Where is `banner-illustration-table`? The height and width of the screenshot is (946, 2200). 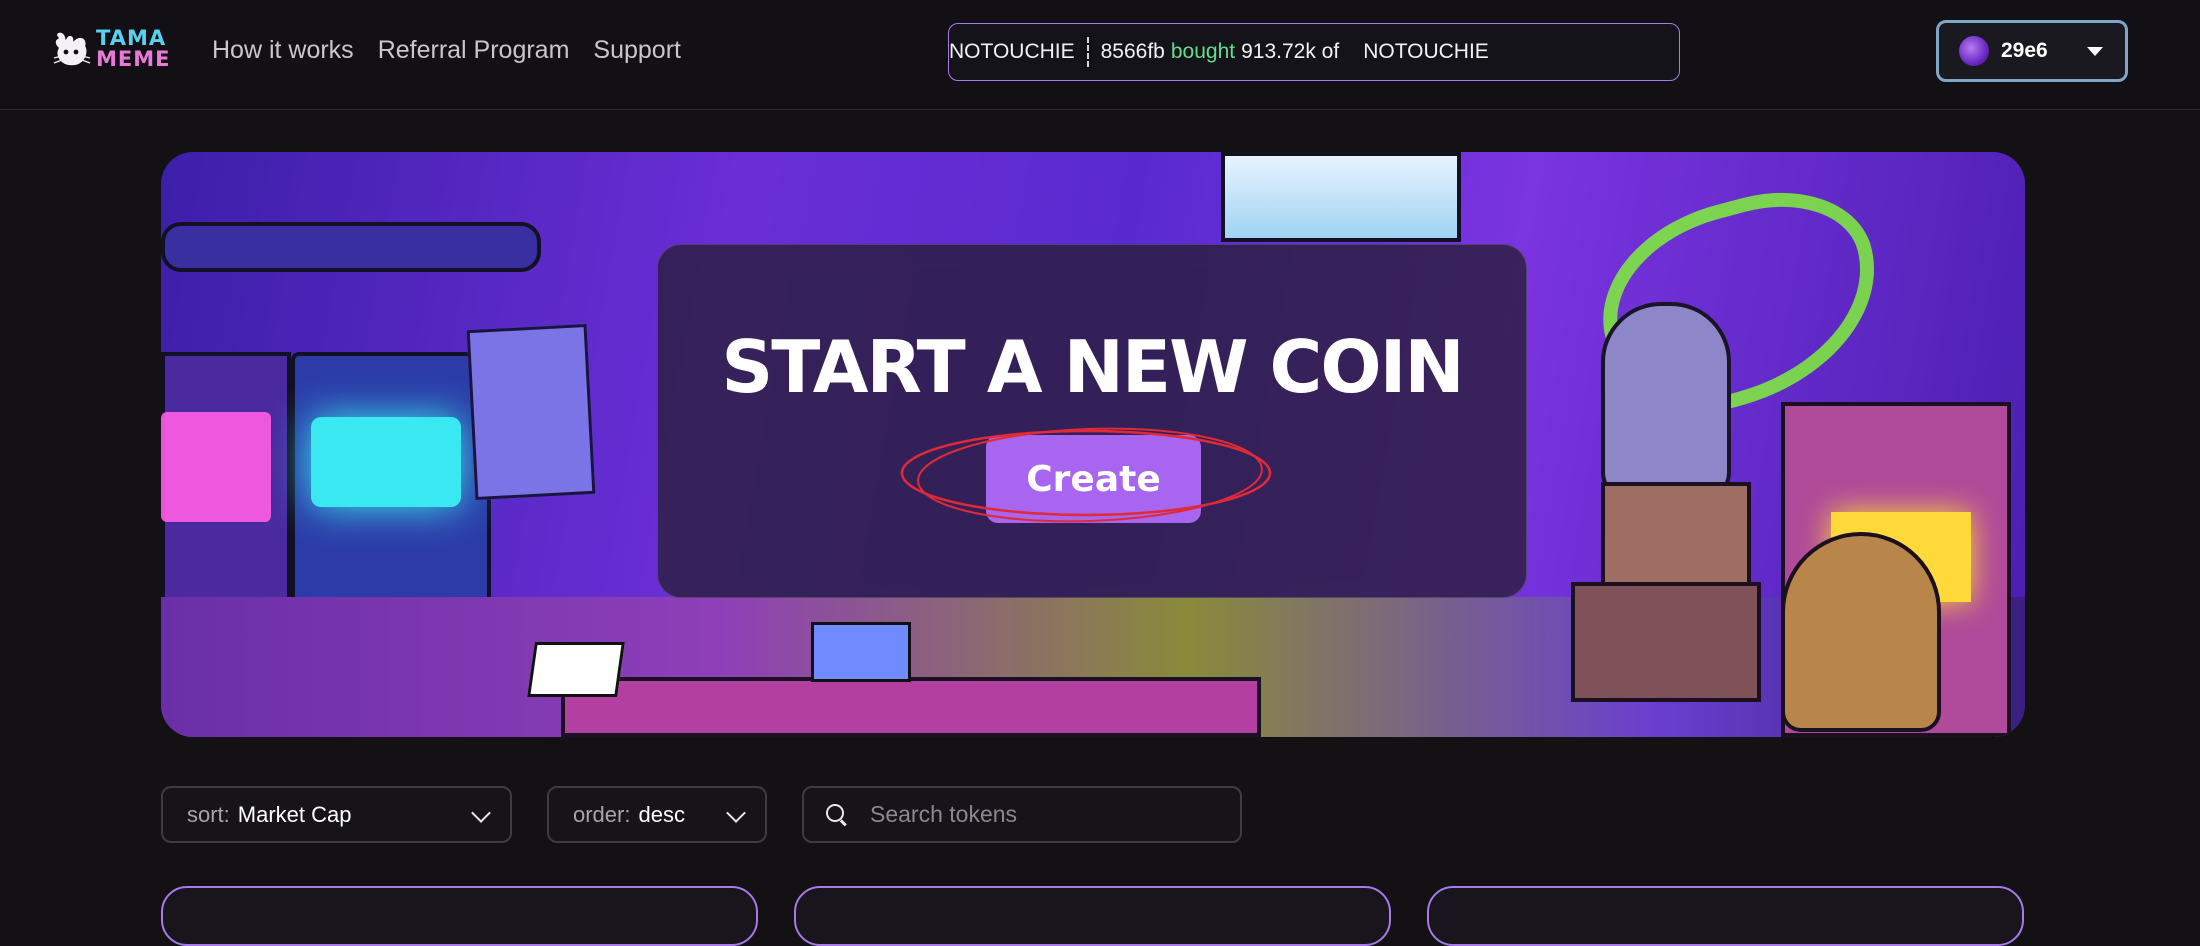
banner-illustration-table is located at coordinates (911, 707).